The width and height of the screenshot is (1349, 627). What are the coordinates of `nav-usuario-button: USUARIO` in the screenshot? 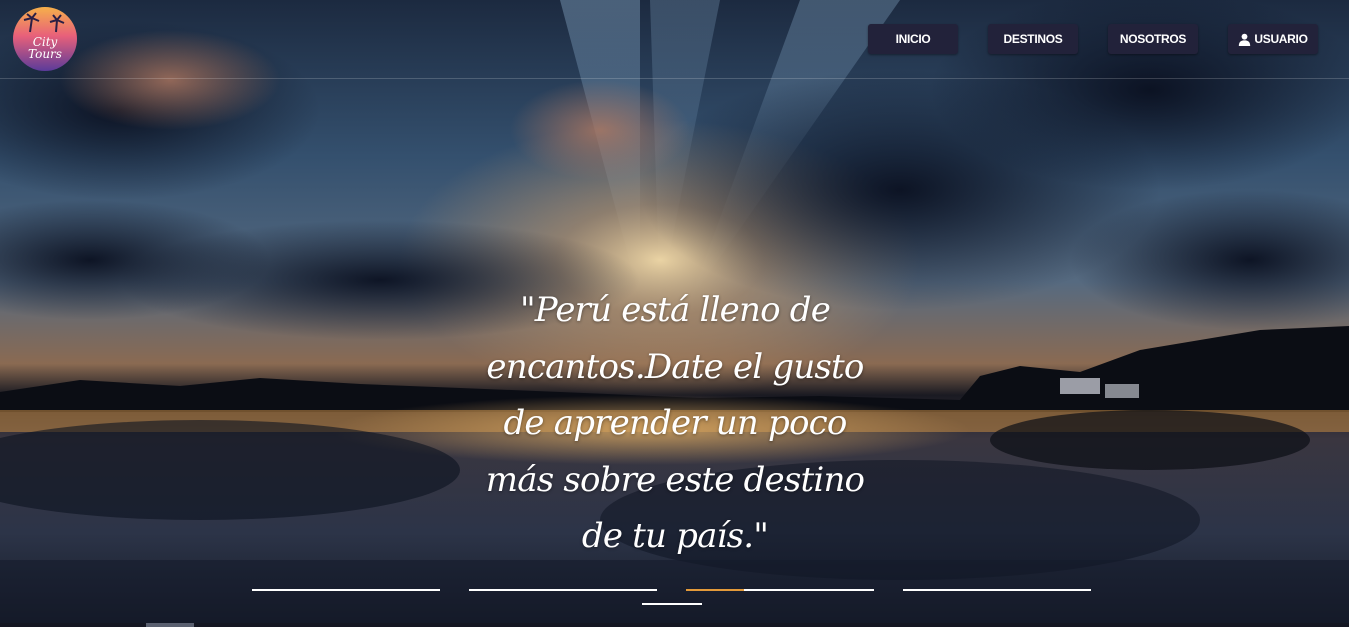 It's located at (1273, 39).